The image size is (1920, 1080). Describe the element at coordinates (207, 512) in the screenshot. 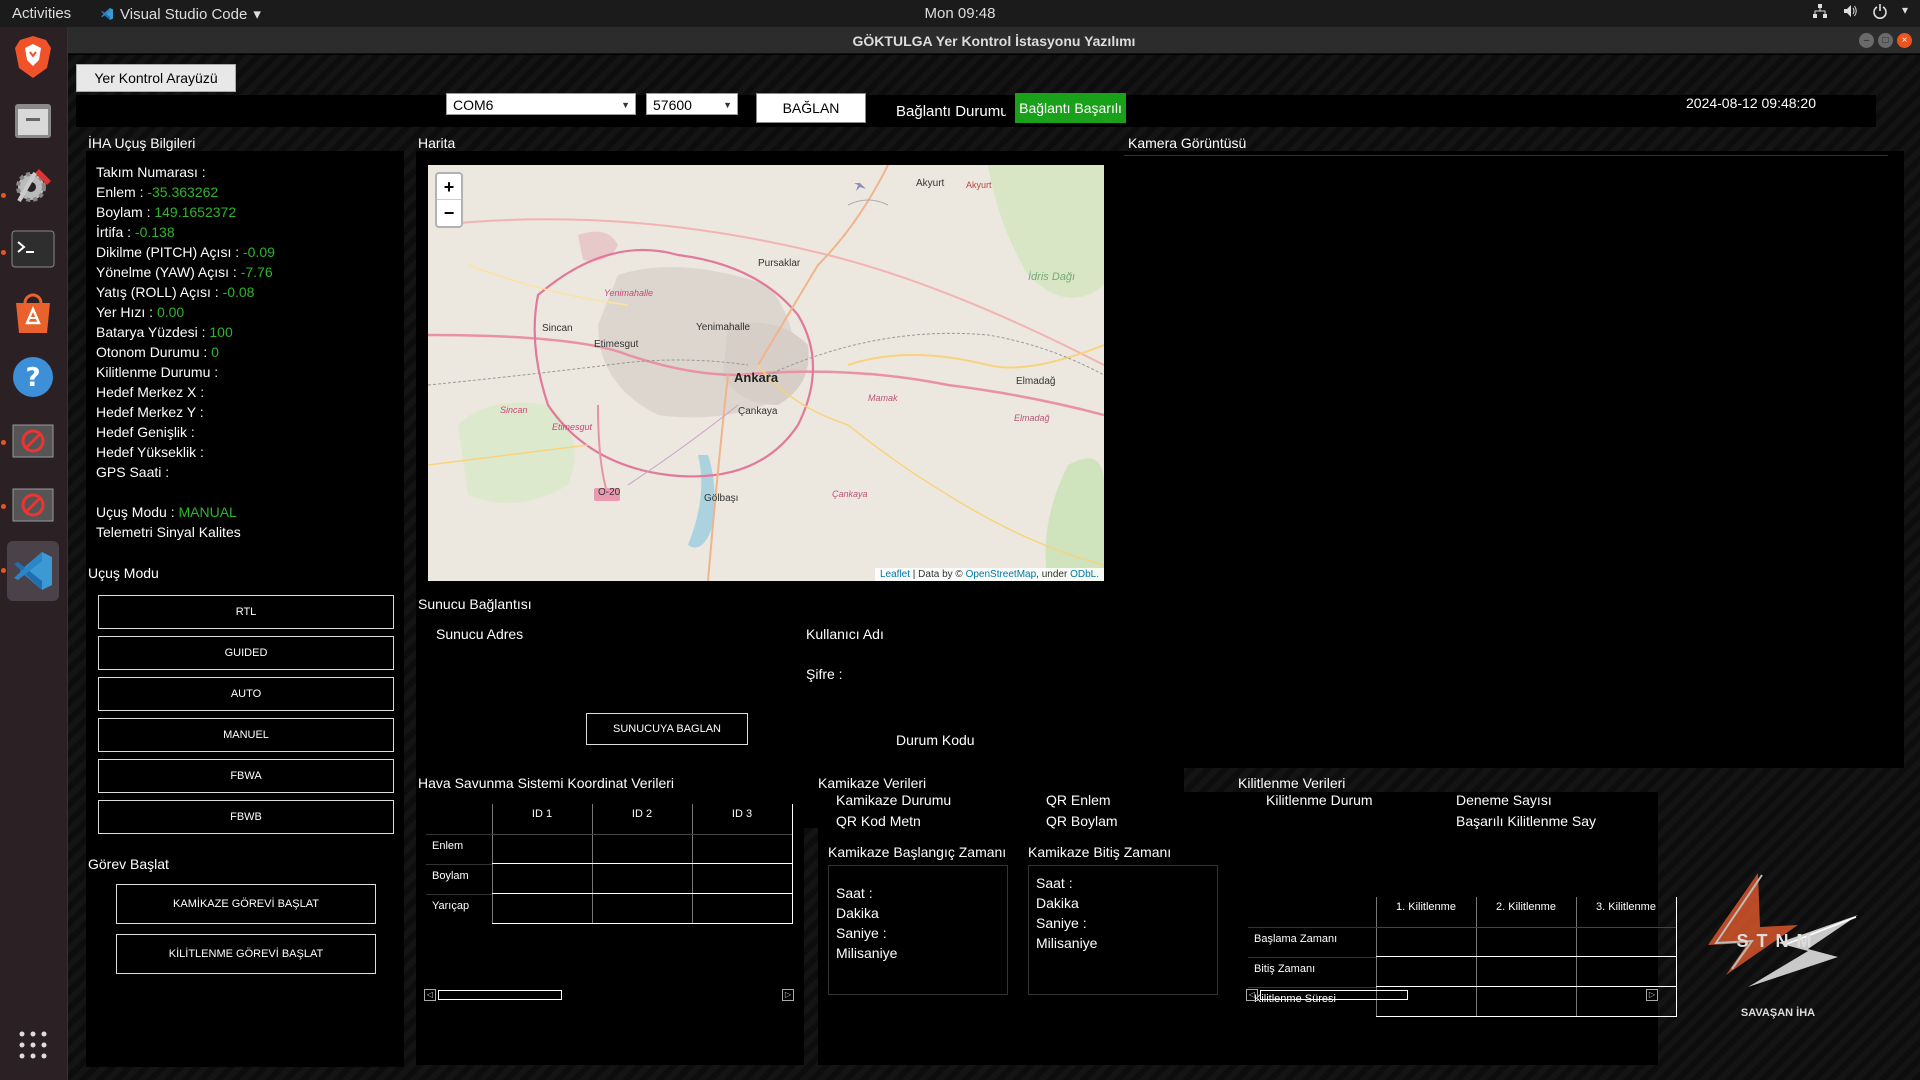

I see `flight-mode-value: MANUAL` at that location.